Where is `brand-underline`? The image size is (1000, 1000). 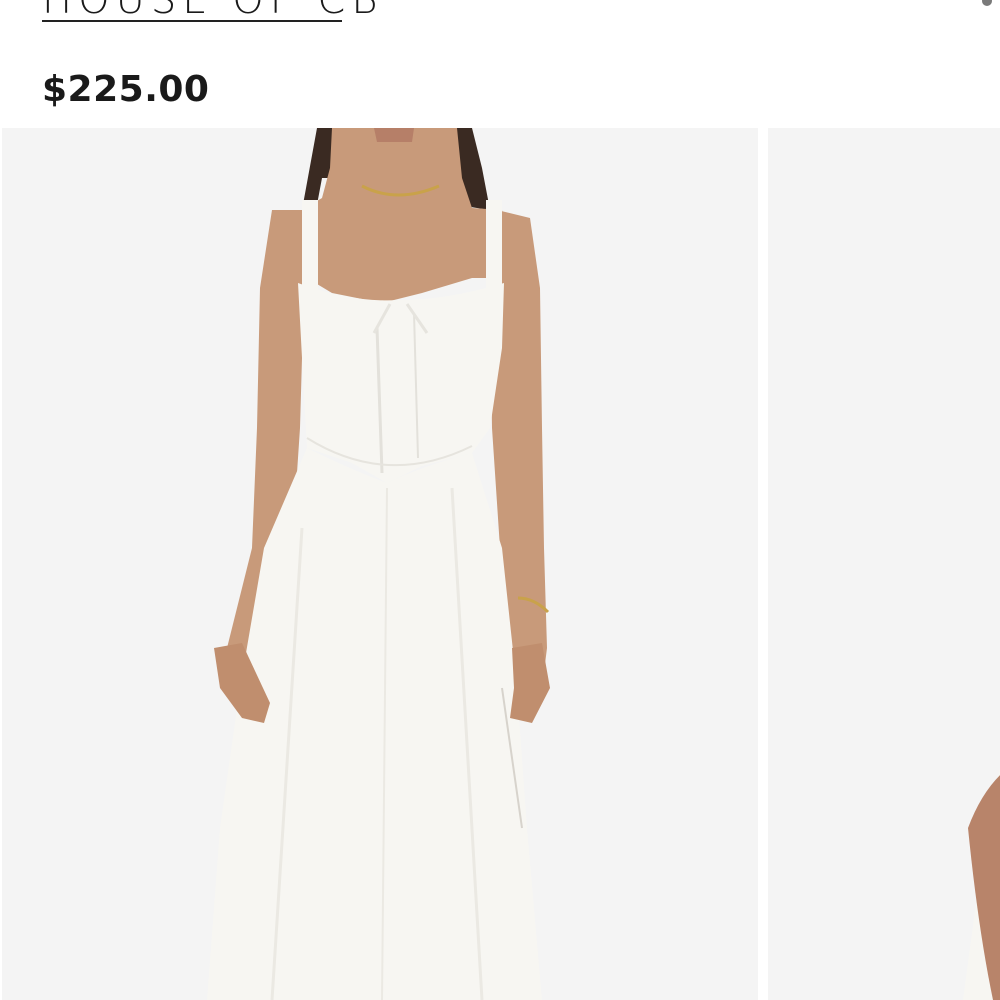
brand-underline is located at coordinates (192, 21).